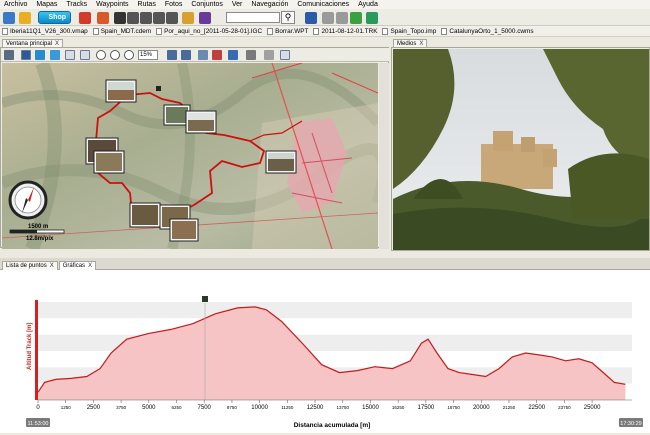 The width and height of the screenshot is (650, 435). I want to click on file-item: Iberia11Q1_V26_300.vmap, so click(45, 31).